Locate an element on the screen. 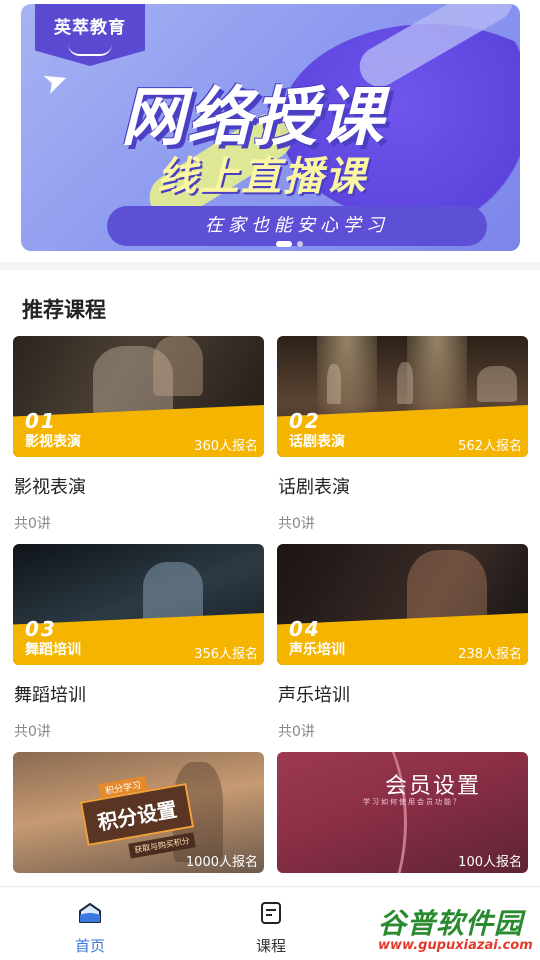 This screenshot has width=540, height=960. course-number: 01 is located at coordinates (41, 421).